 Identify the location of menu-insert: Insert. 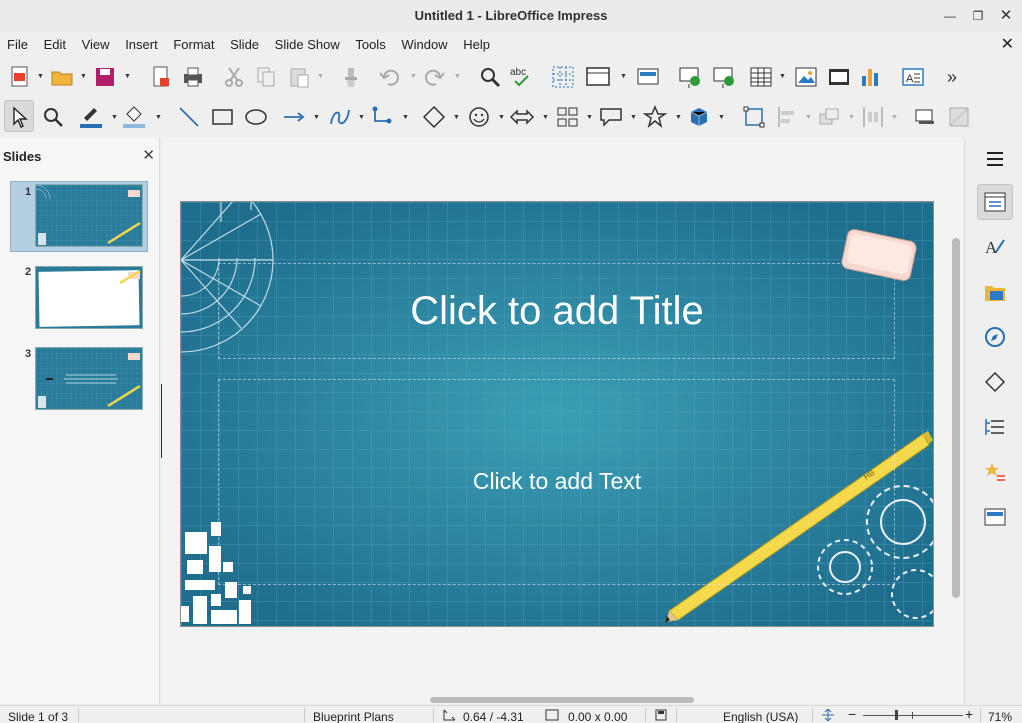
(141, 45).